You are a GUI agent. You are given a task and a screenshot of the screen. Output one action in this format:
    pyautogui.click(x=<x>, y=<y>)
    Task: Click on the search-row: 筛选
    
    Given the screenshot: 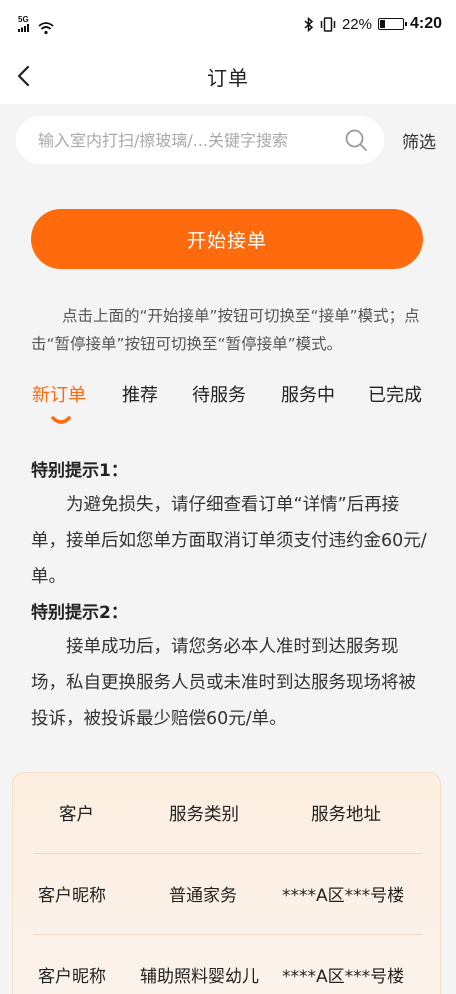 What is the action you would take?
    pyautogui.click(x=228, y=140)
    